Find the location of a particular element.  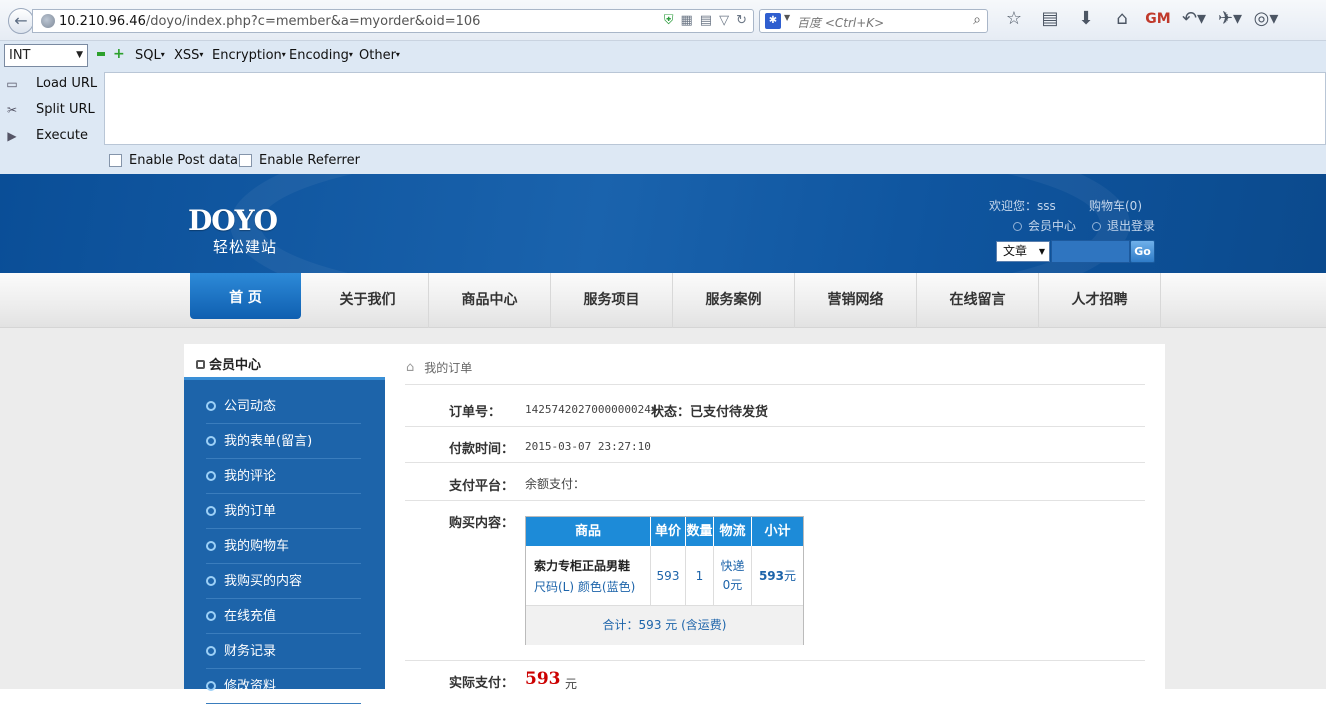

menu-xss: XSS▾ is located at coordinates (188, 55).